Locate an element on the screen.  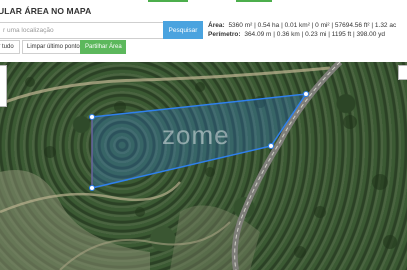
fullscreen-button is located at coordinates (402, 72).